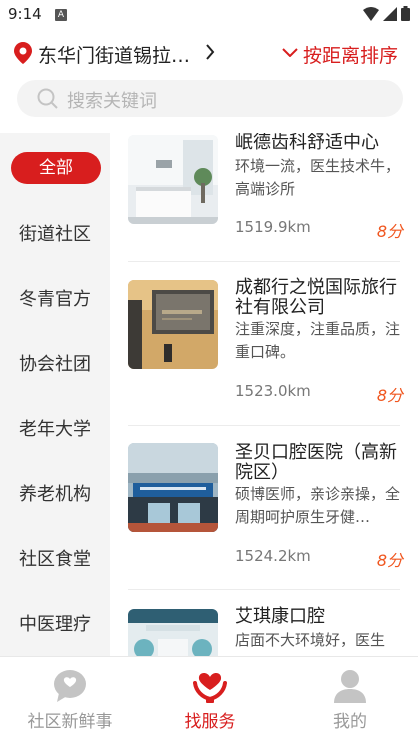 Image resolution: width=418 pixels, height=744 pixels. Describe the element at coordinates (273, 556) in the screenshot. I see `service-distance: 1524.2km` at that location.